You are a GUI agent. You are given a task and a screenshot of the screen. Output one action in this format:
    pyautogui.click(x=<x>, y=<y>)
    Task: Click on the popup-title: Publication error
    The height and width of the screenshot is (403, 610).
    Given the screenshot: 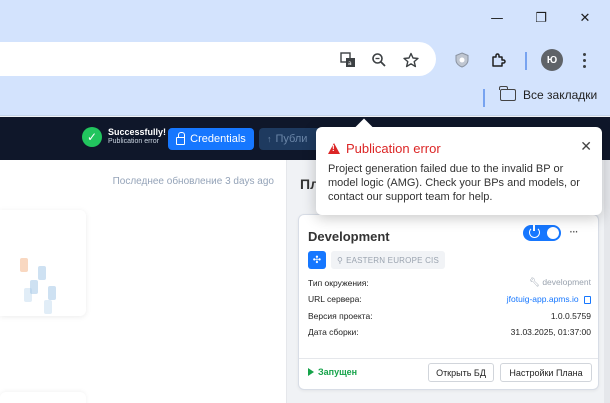 What is the action you would take?
    pyautogui.click(x=393, y=148)
    